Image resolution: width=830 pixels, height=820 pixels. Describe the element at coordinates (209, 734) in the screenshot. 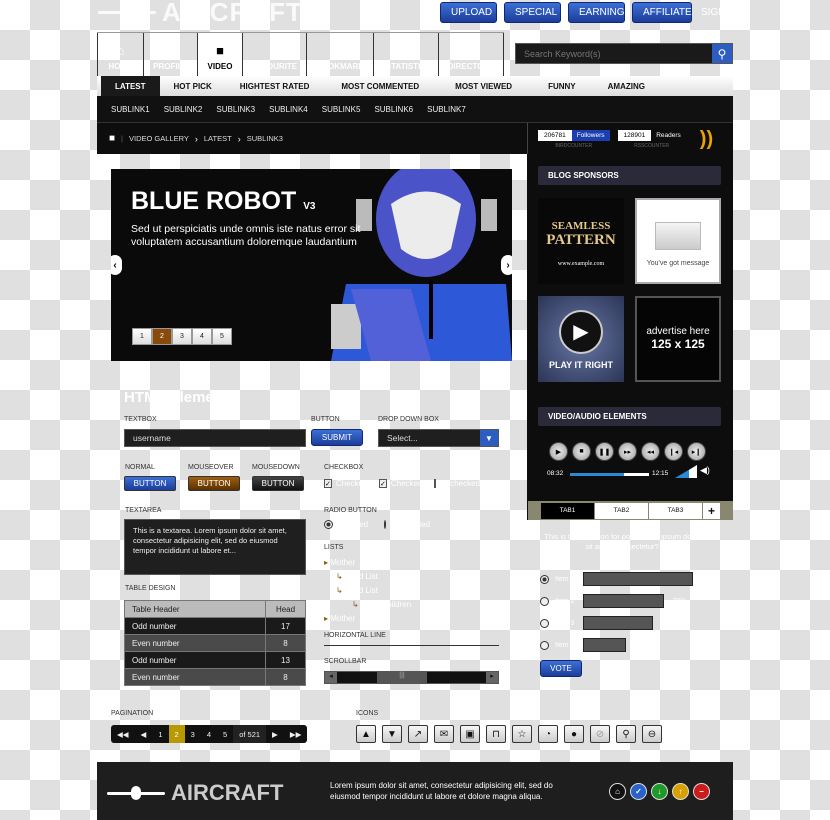

I see `page-4: 4` at that location.